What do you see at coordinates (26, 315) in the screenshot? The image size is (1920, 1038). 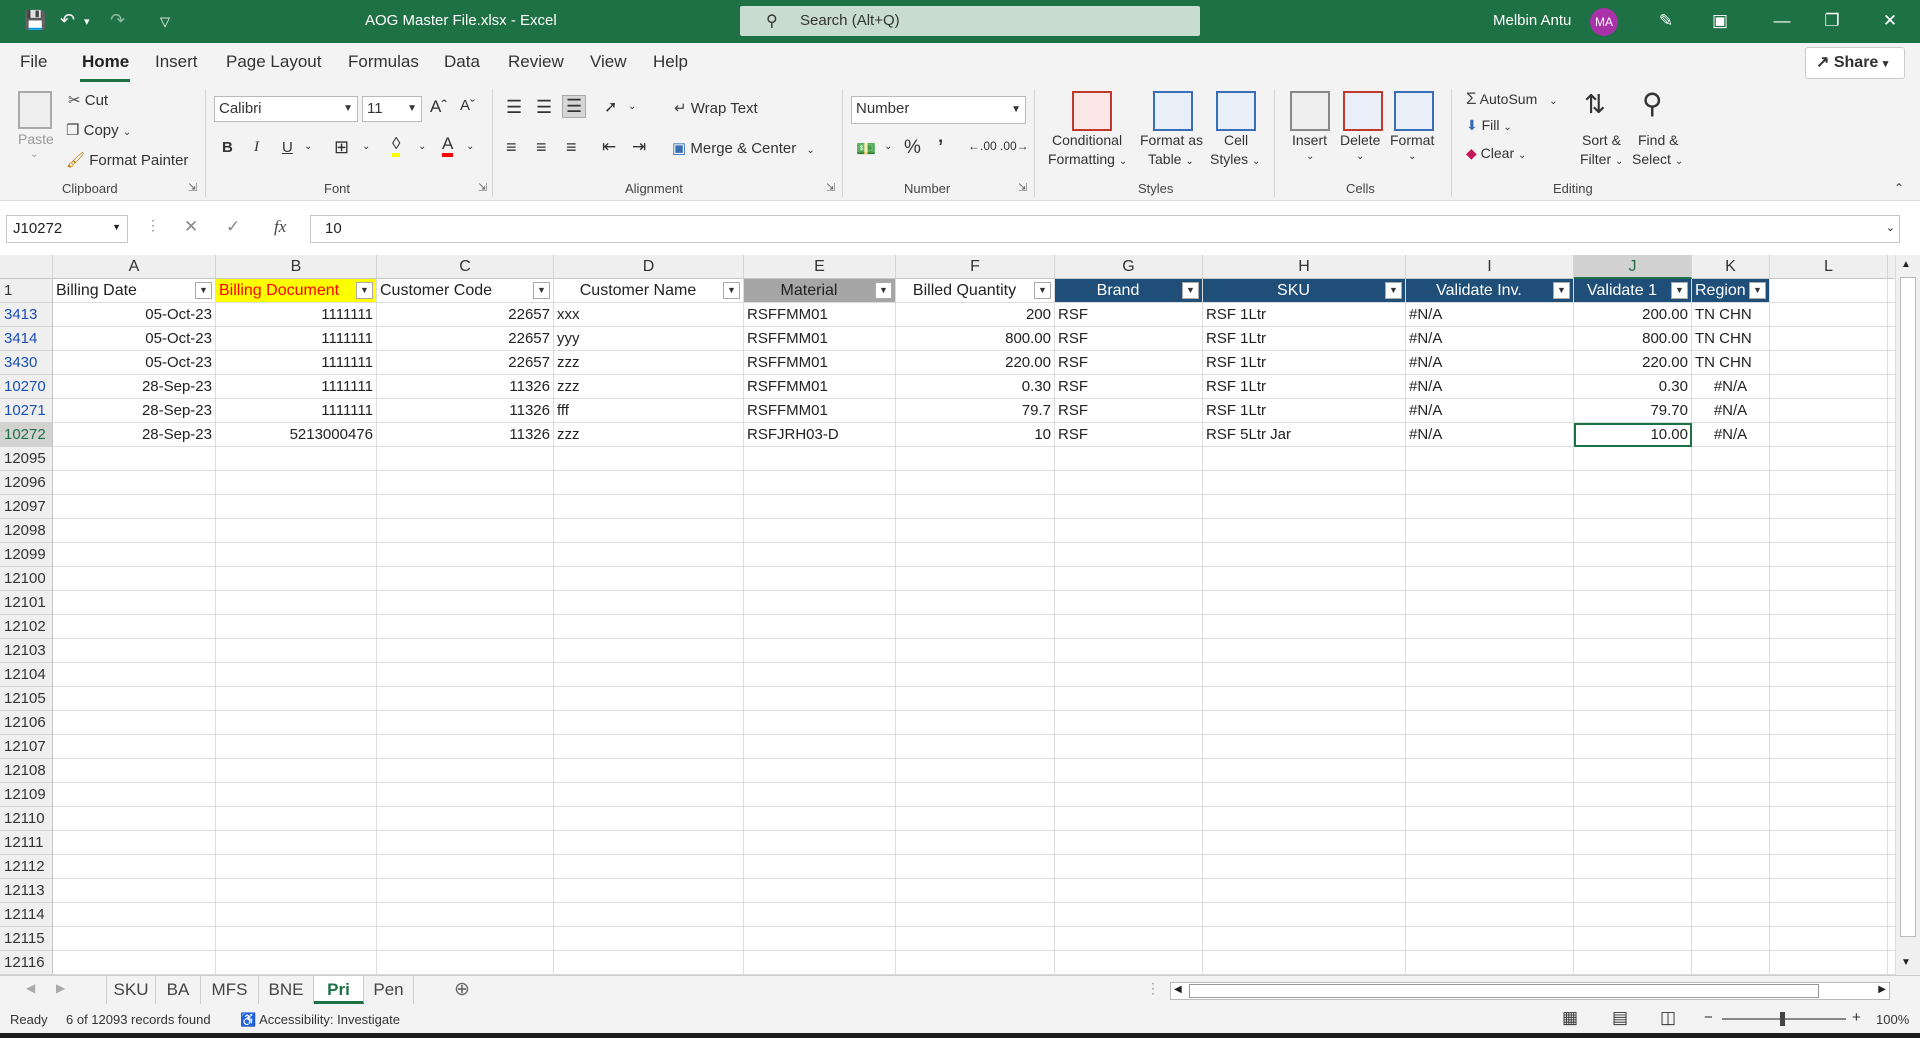 I see `row-header: 3413` at bounding box center [26, 315].